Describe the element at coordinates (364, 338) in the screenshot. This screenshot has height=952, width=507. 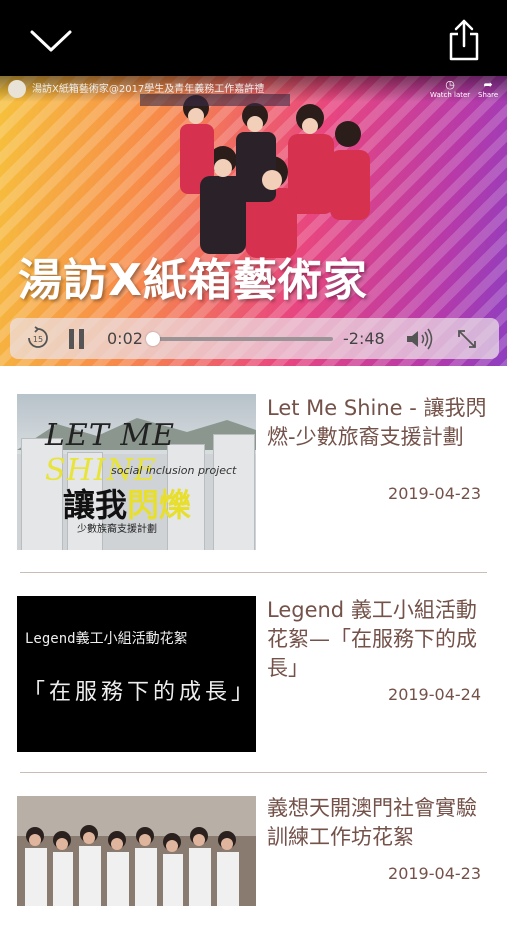
I see `remaining-time: -2:48` at that location.